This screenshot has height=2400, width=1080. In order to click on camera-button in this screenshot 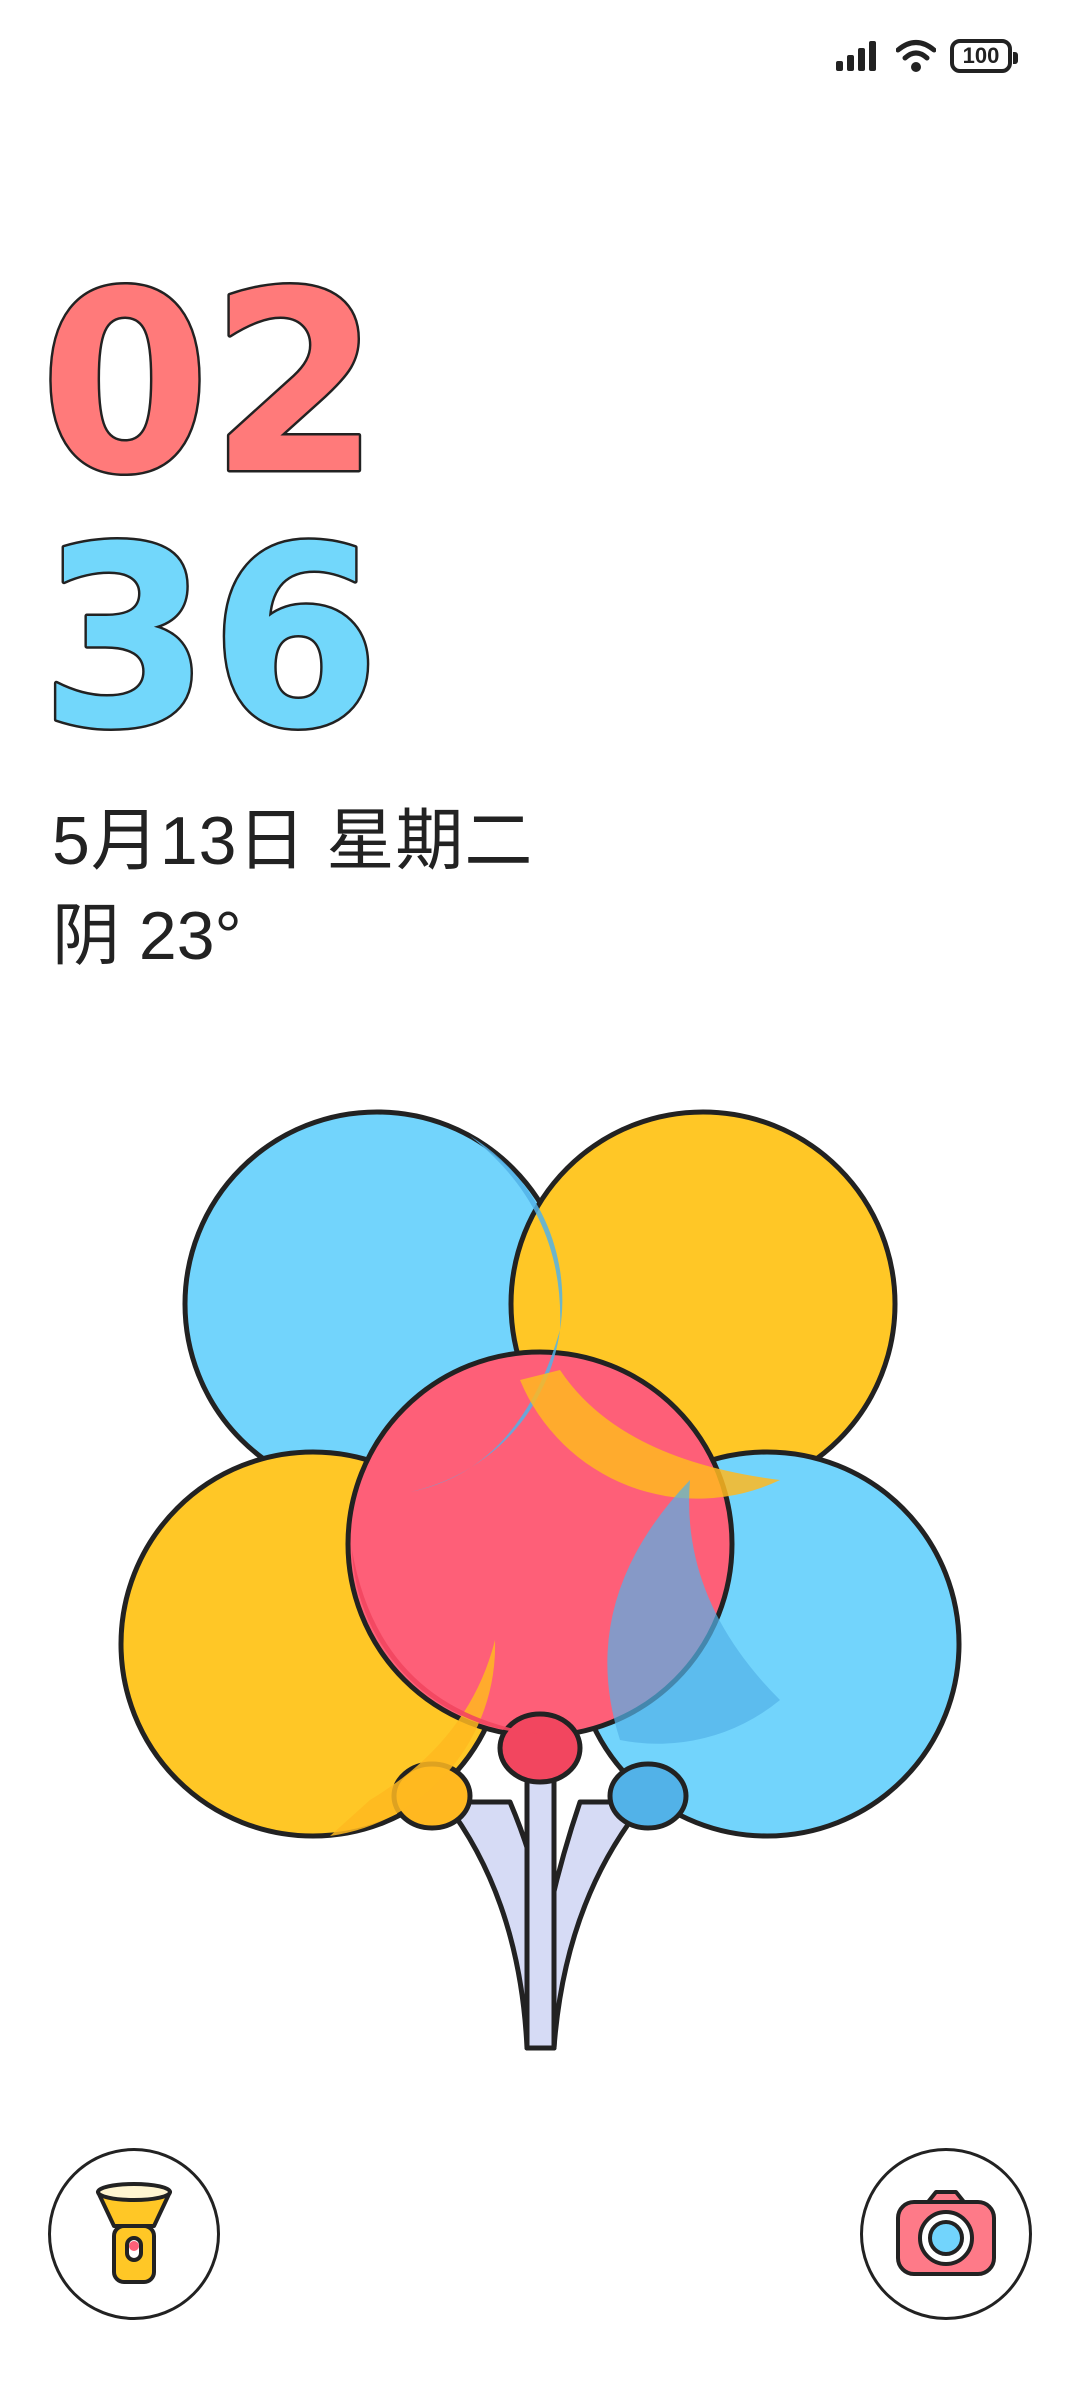, I will do `click(946, 2234)`.